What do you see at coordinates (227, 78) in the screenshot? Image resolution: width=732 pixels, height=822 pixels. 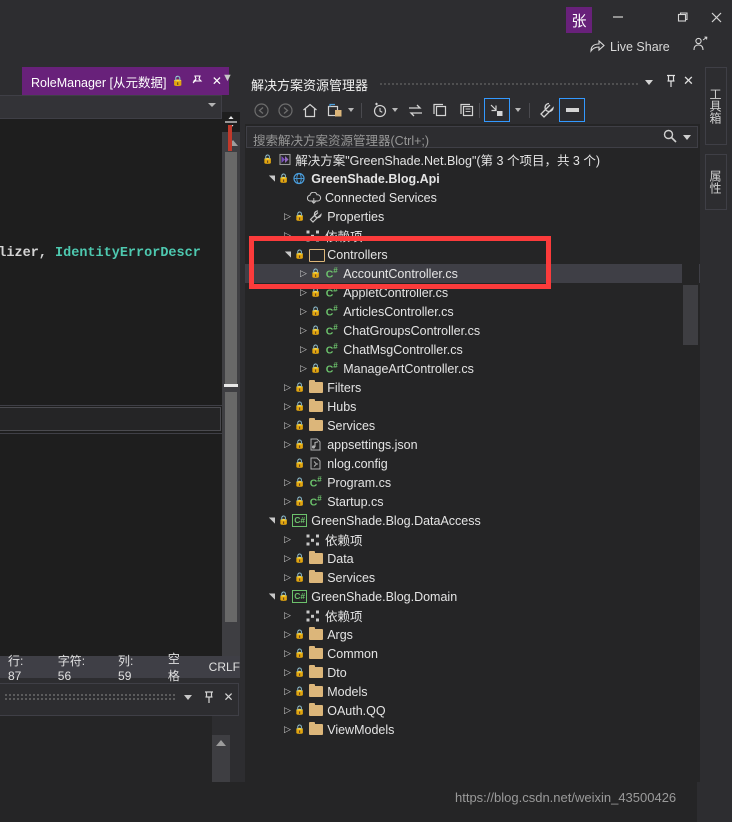 I see `tab-overflow-icon: ▼` at bounding box center [227, 78].